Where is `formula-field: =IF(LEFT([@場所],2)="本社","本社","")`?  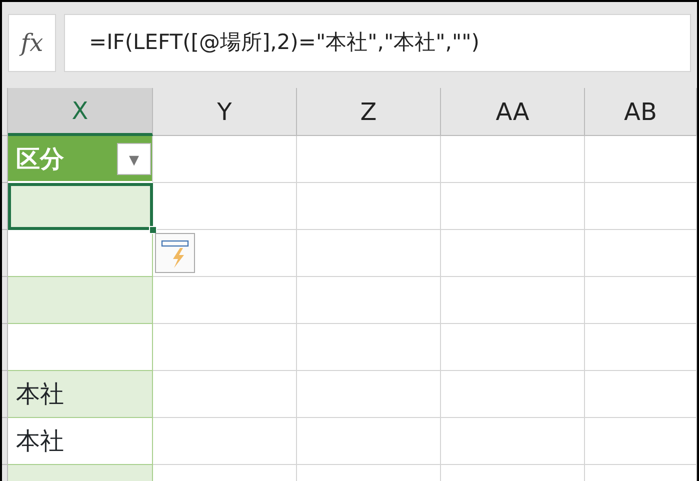 formula-field: =IF(LEFT([@場所],2)="本社","本社","") is located at coordinates (377, 43).